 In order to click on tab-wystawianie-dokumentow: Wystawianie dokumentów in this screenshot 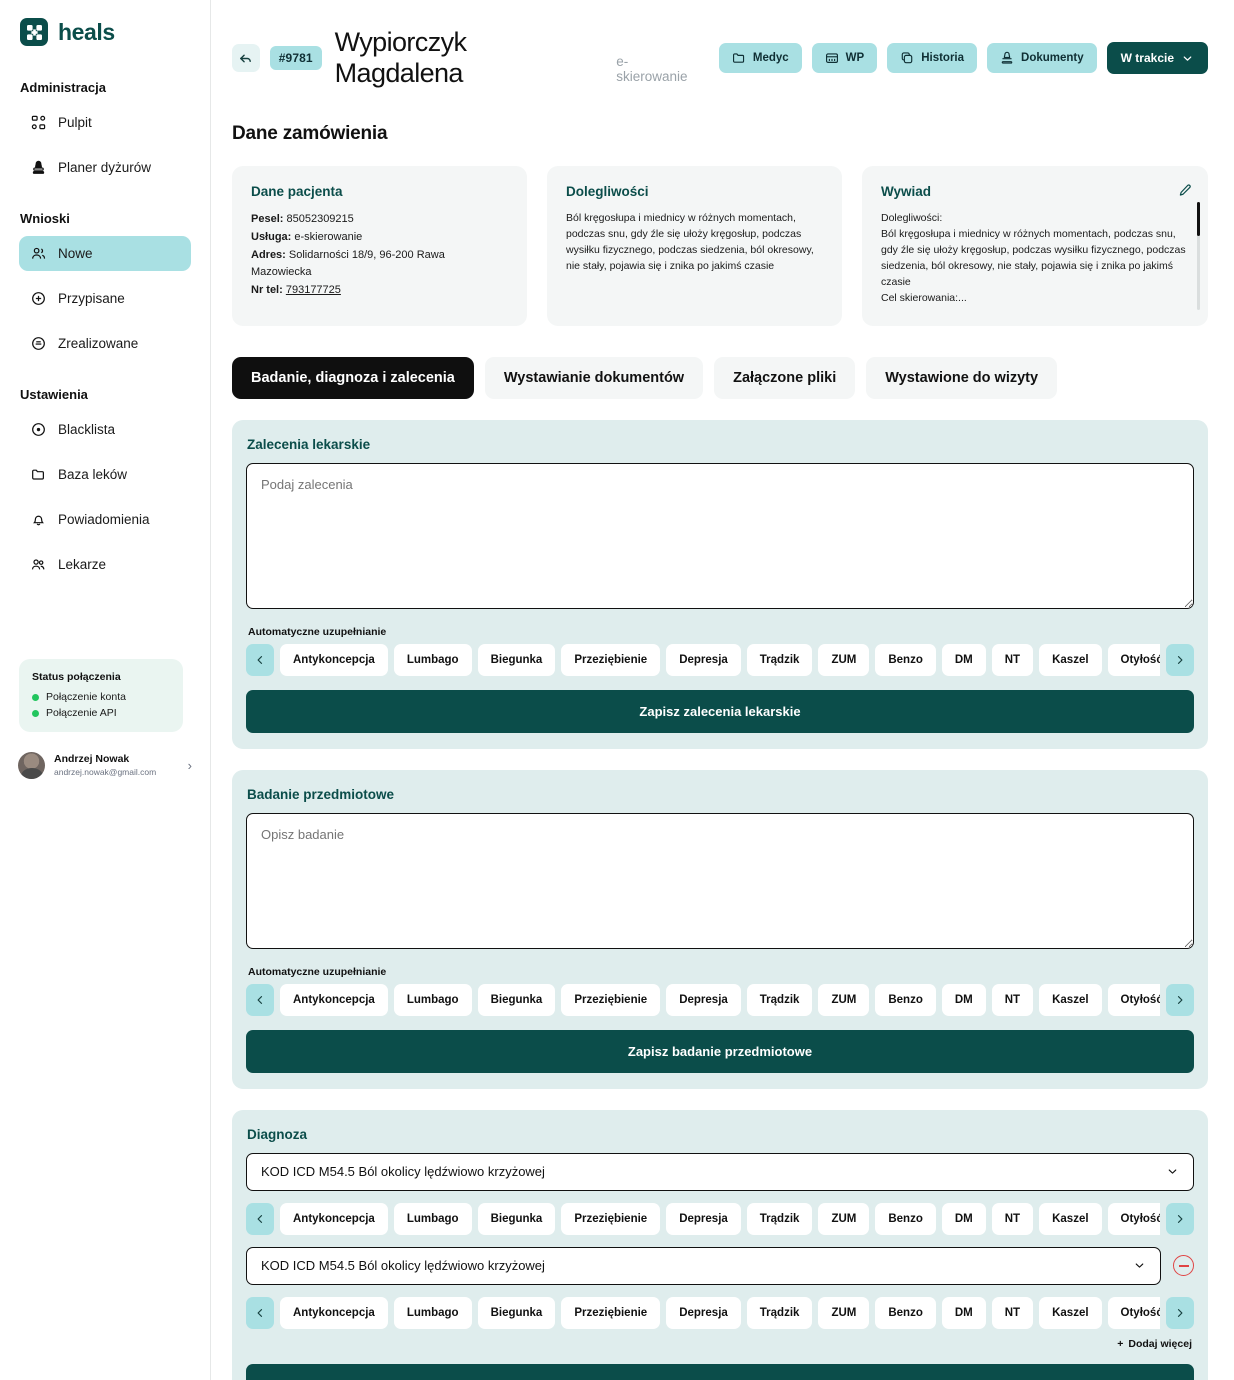, I will do `click(594, 377)`.